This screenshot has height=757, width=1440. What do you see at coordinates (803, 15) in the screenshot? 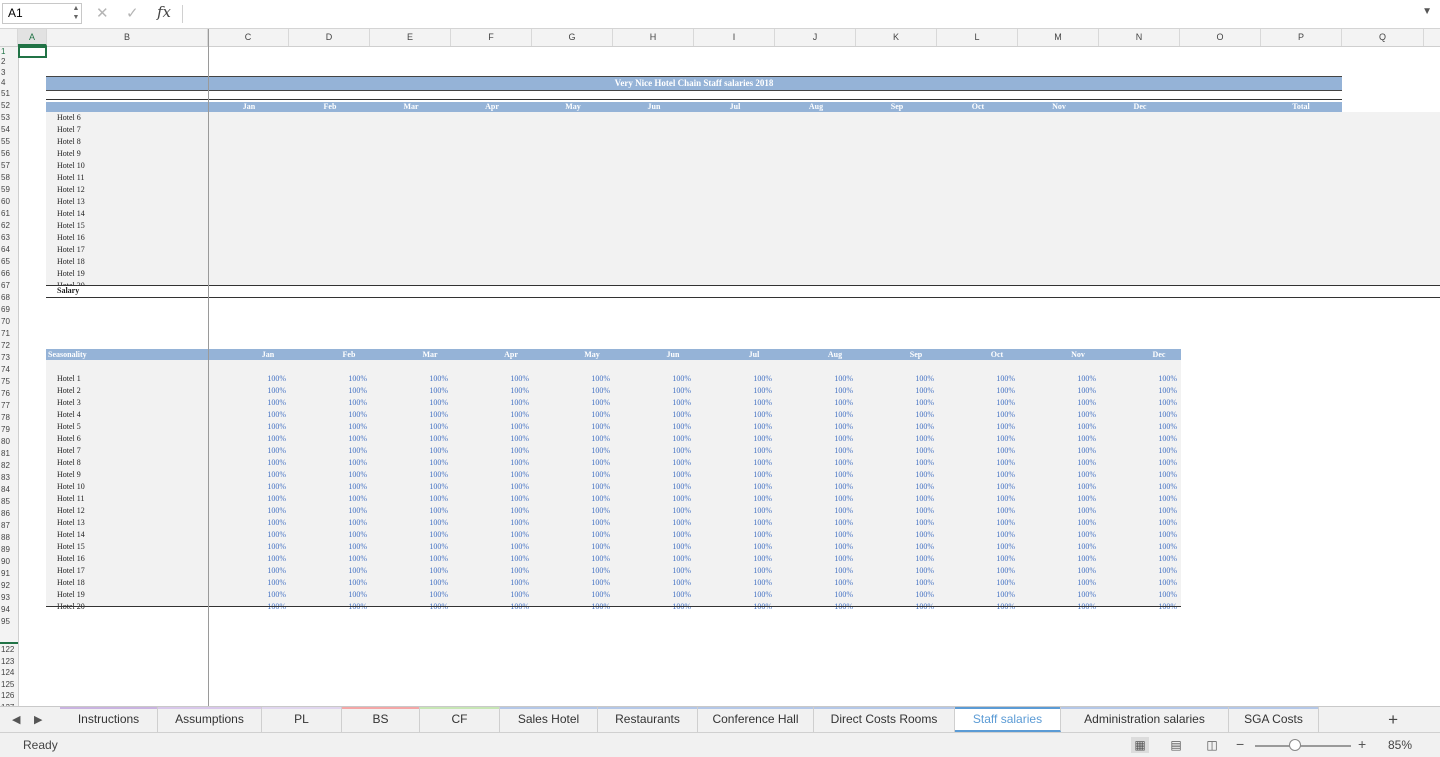
I see `formula-input` at bounding box center [803, 15].